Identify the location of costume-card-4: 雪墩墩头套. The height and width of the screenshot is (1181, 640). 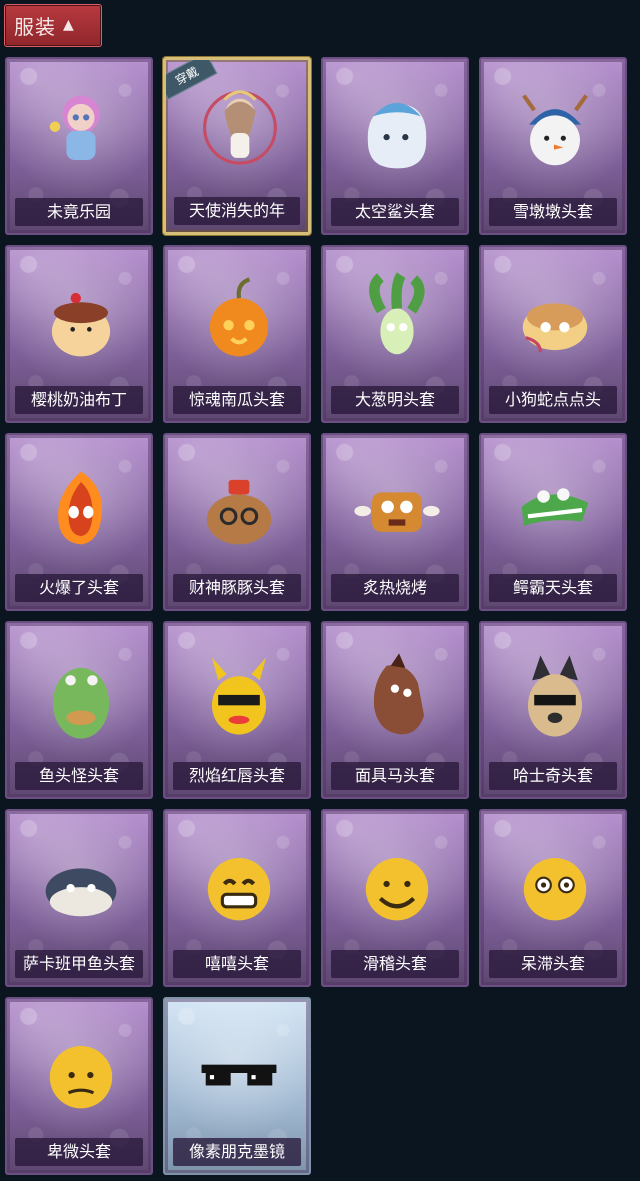
(553, 146).